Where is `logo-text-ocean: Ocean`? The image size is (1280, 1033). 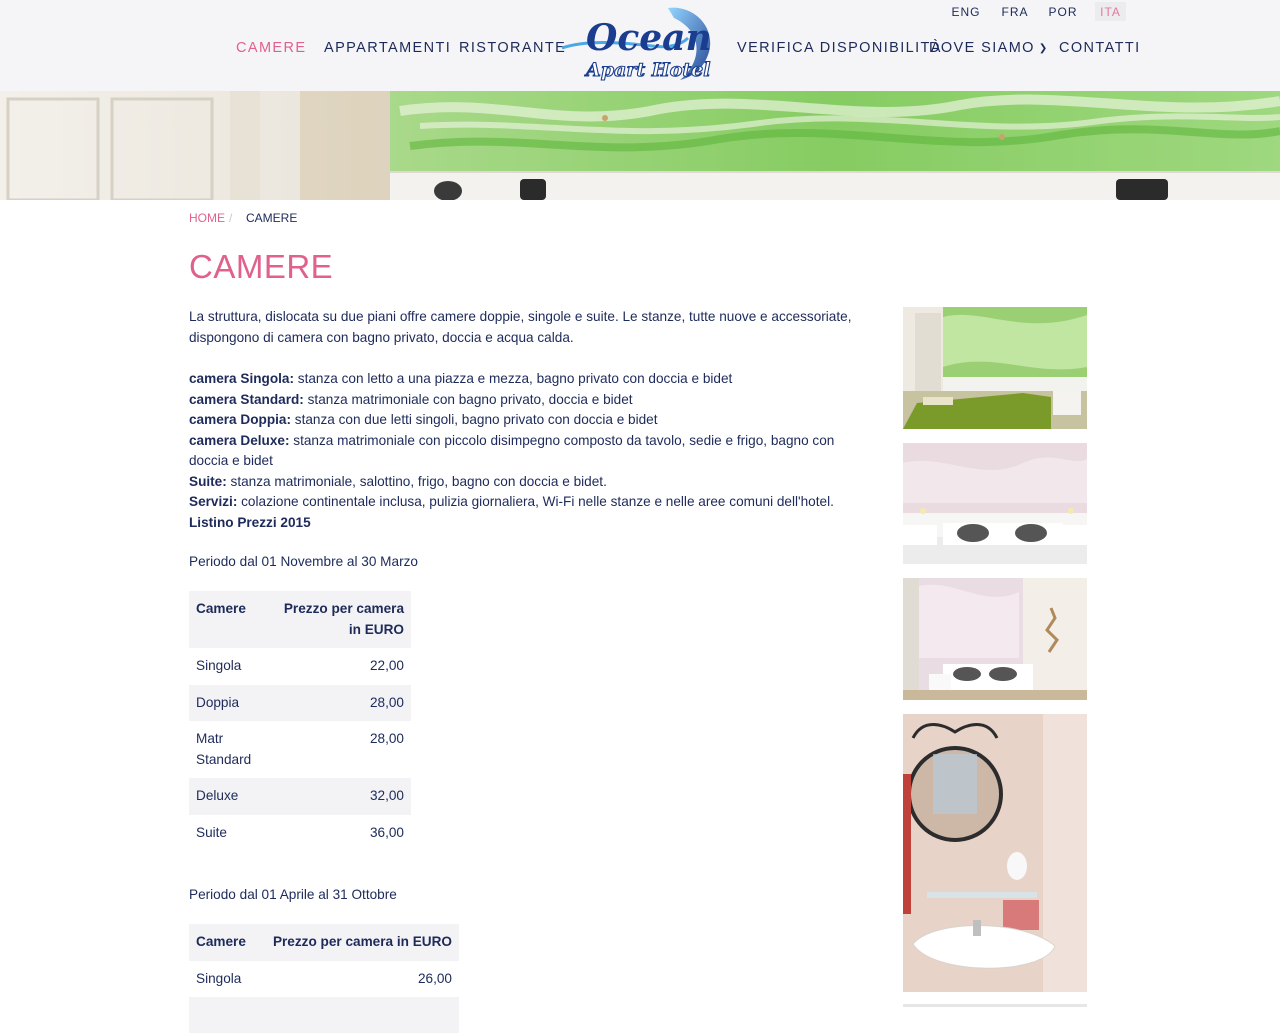 logo-text-ocean: Ocean is located at coordinates (649, 38).